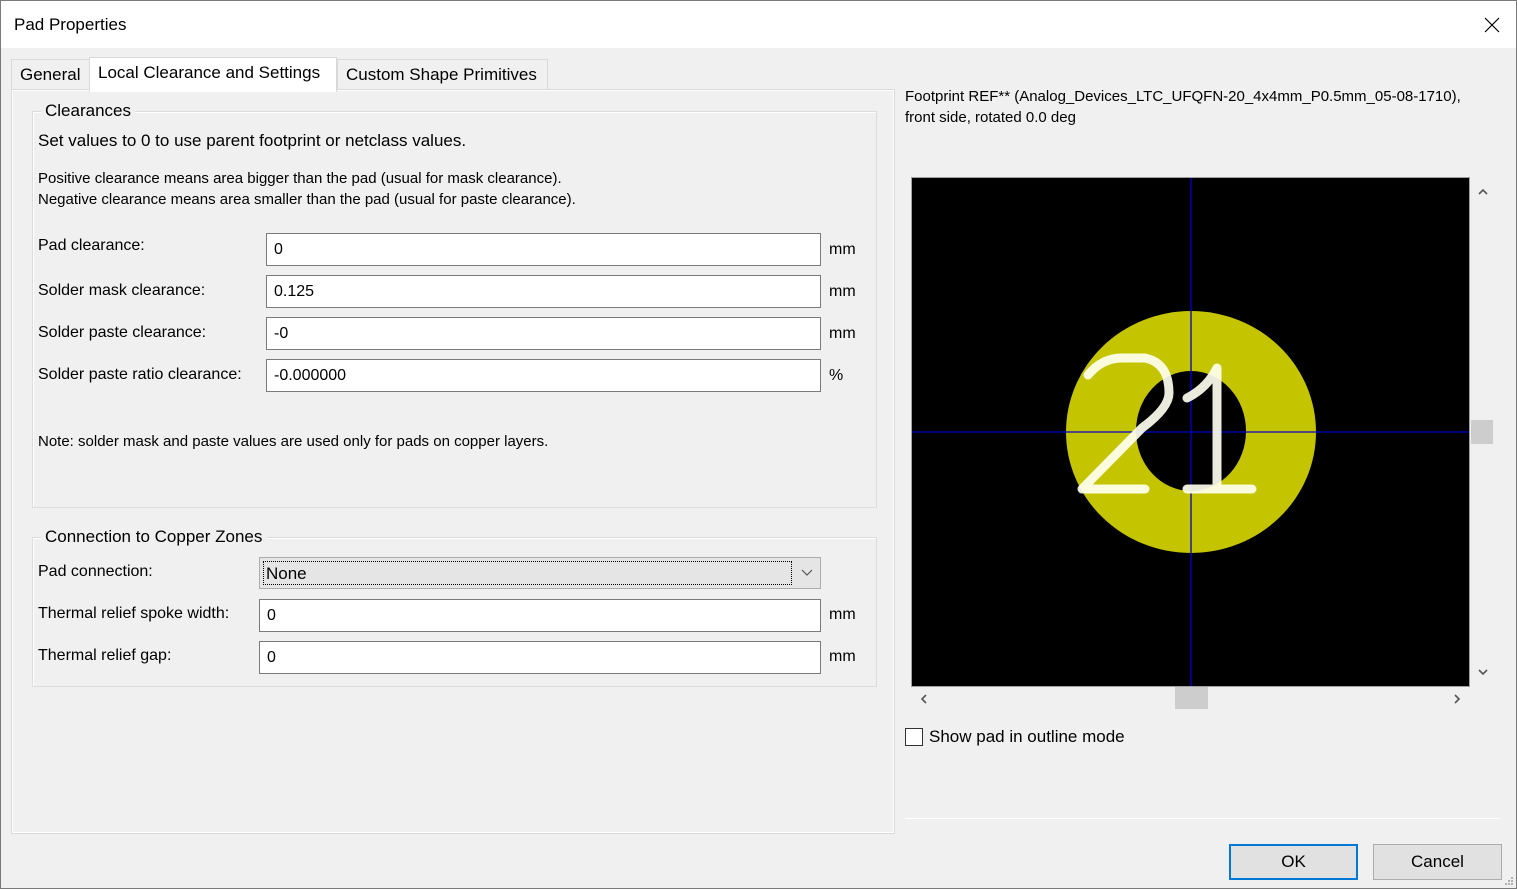 The width and height of the screenshot is (1517, 889). Describe the element at coordinates (990, 117) in the screenshot. I see `preview-caption-line2: front side, rotated 0.0 deg` at that location.